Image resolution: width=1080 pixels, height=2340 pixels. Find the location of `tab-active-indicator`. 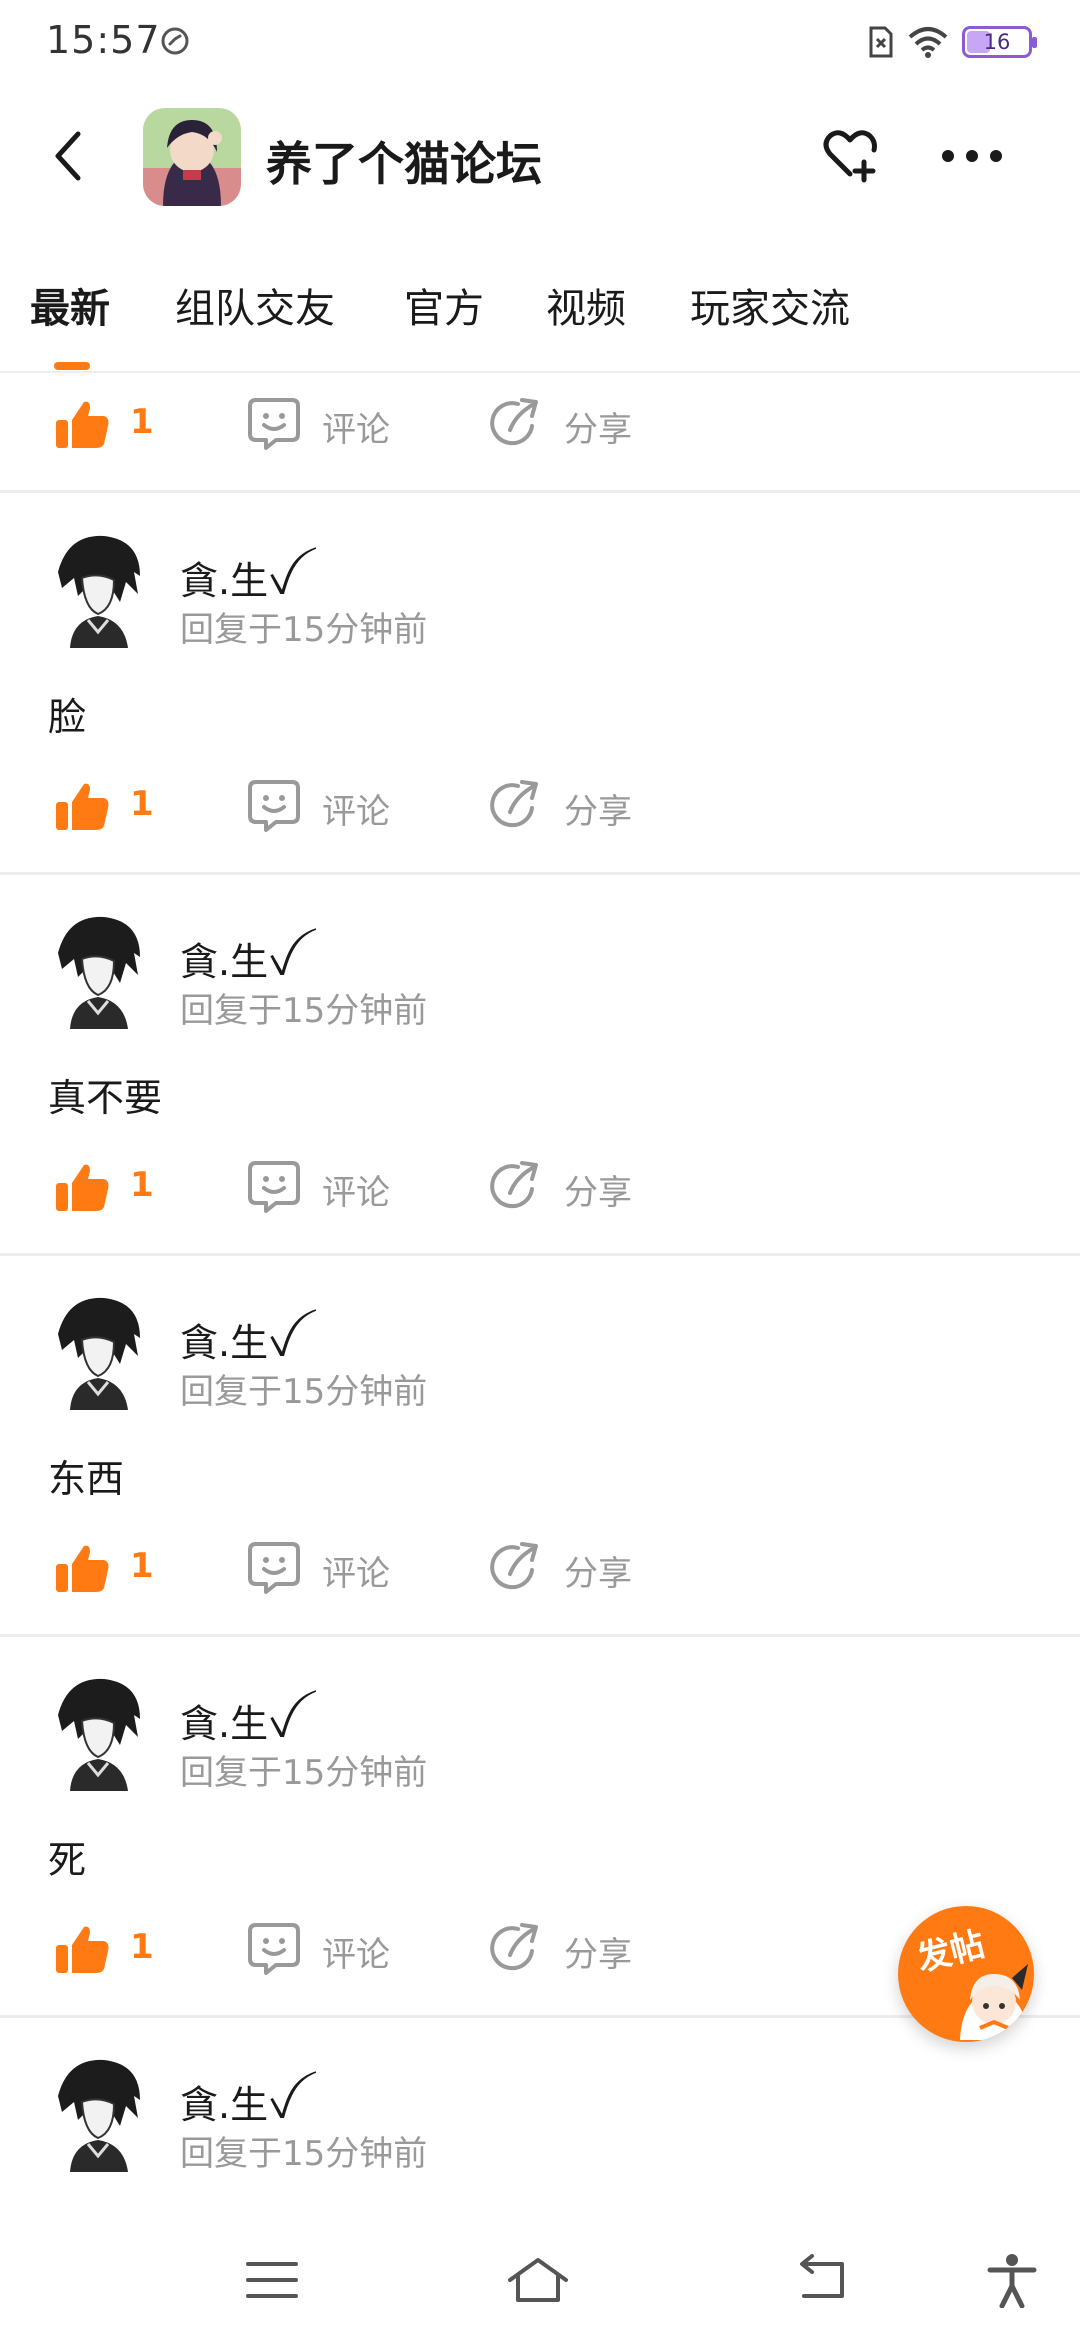

tab-active-indicator is located at coordinates (72, 366).